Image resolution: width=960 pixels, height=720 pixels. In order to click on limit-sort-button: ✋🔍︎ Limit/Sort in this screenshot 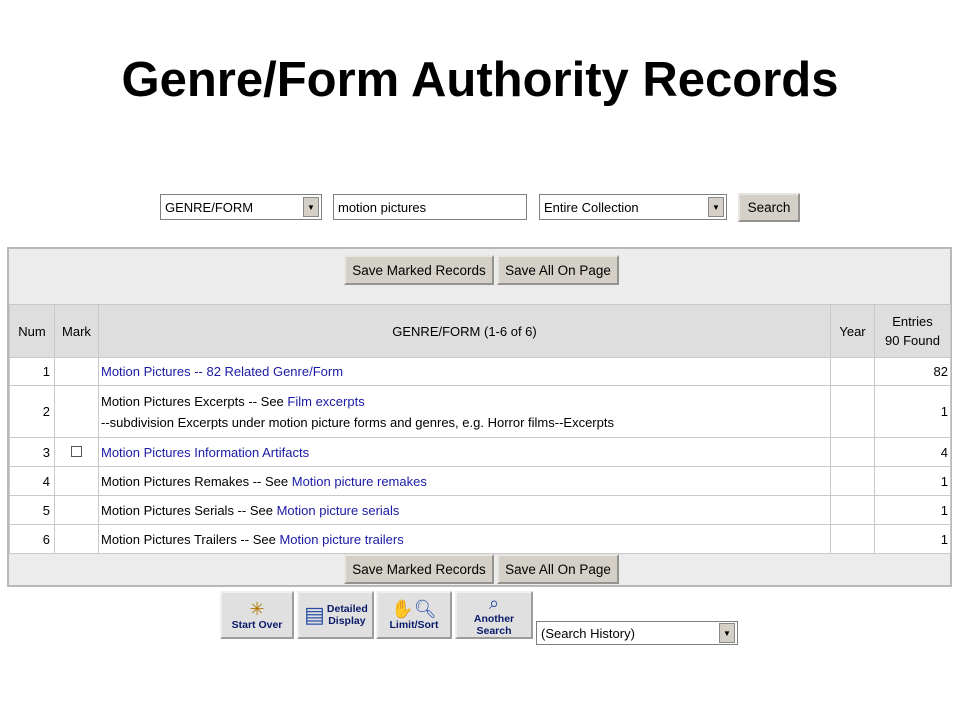, I will do `click(414, 615)`.